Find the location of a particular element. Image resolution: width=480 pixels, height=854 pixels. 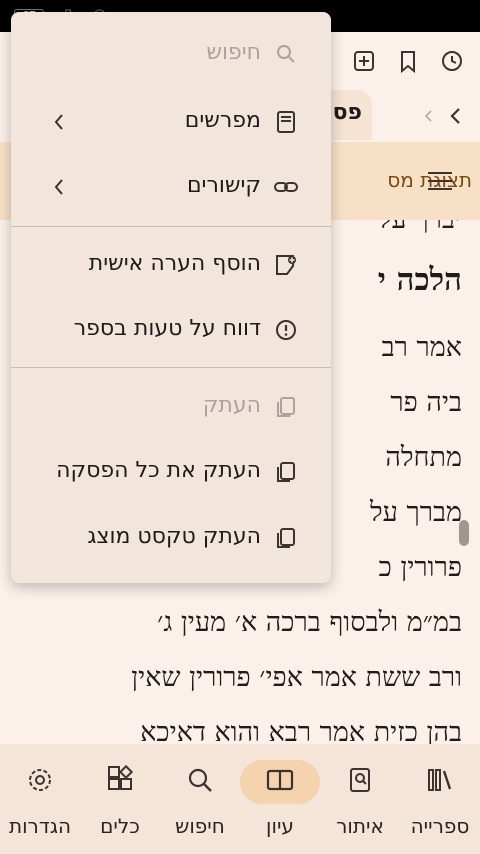

menu-add-note-label: הוסף הערה אישית is located at coordinates (174, 263).